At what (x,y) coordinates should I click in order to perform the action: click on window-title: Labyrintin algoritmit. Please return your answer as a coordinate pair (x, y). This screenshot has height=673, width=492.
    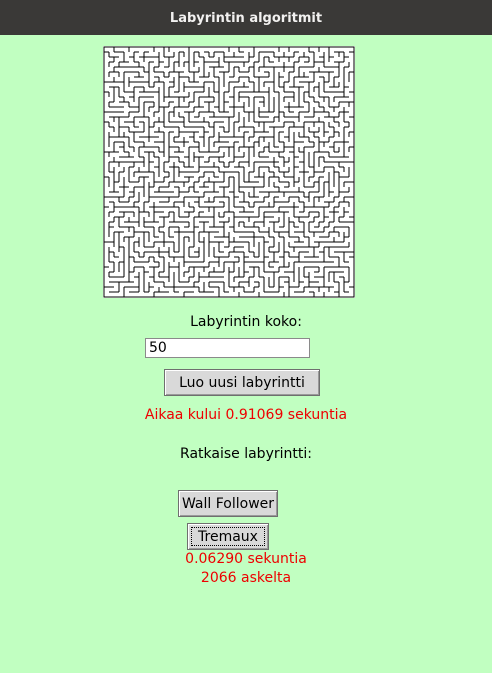
    Looking at the image, I should click on (246, 18).